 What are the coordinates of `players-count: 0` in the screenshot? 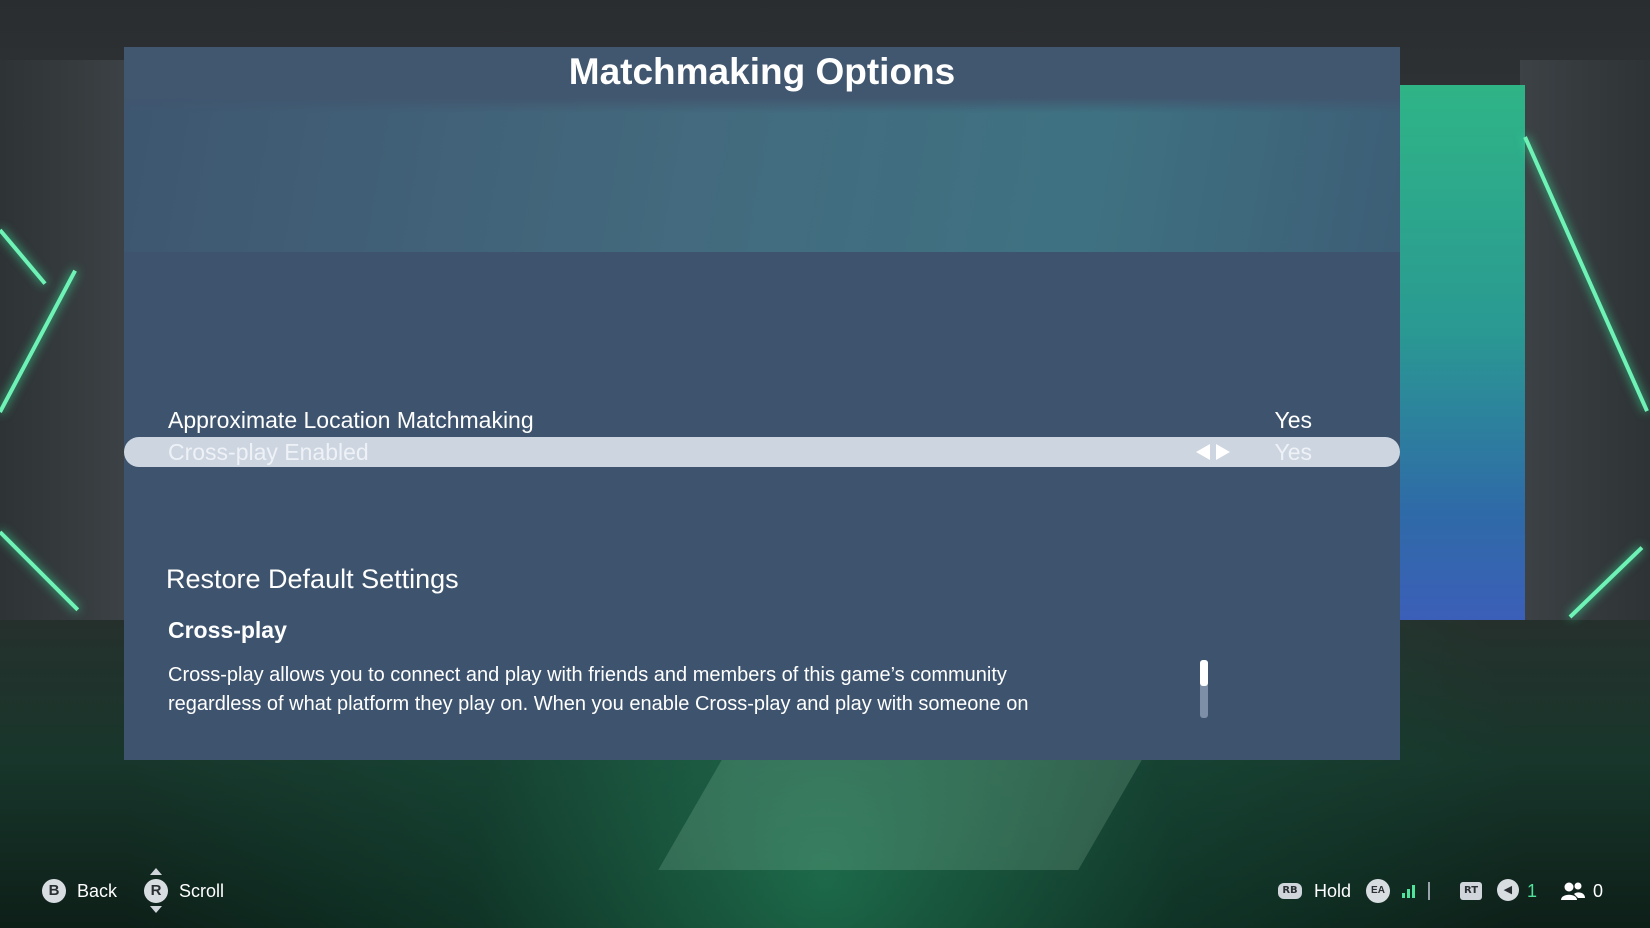 It's located at (1598, 891).